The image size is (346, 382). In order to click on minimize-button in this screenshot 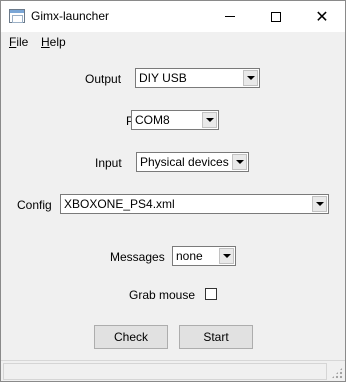, I will do `click(230, 16)`.